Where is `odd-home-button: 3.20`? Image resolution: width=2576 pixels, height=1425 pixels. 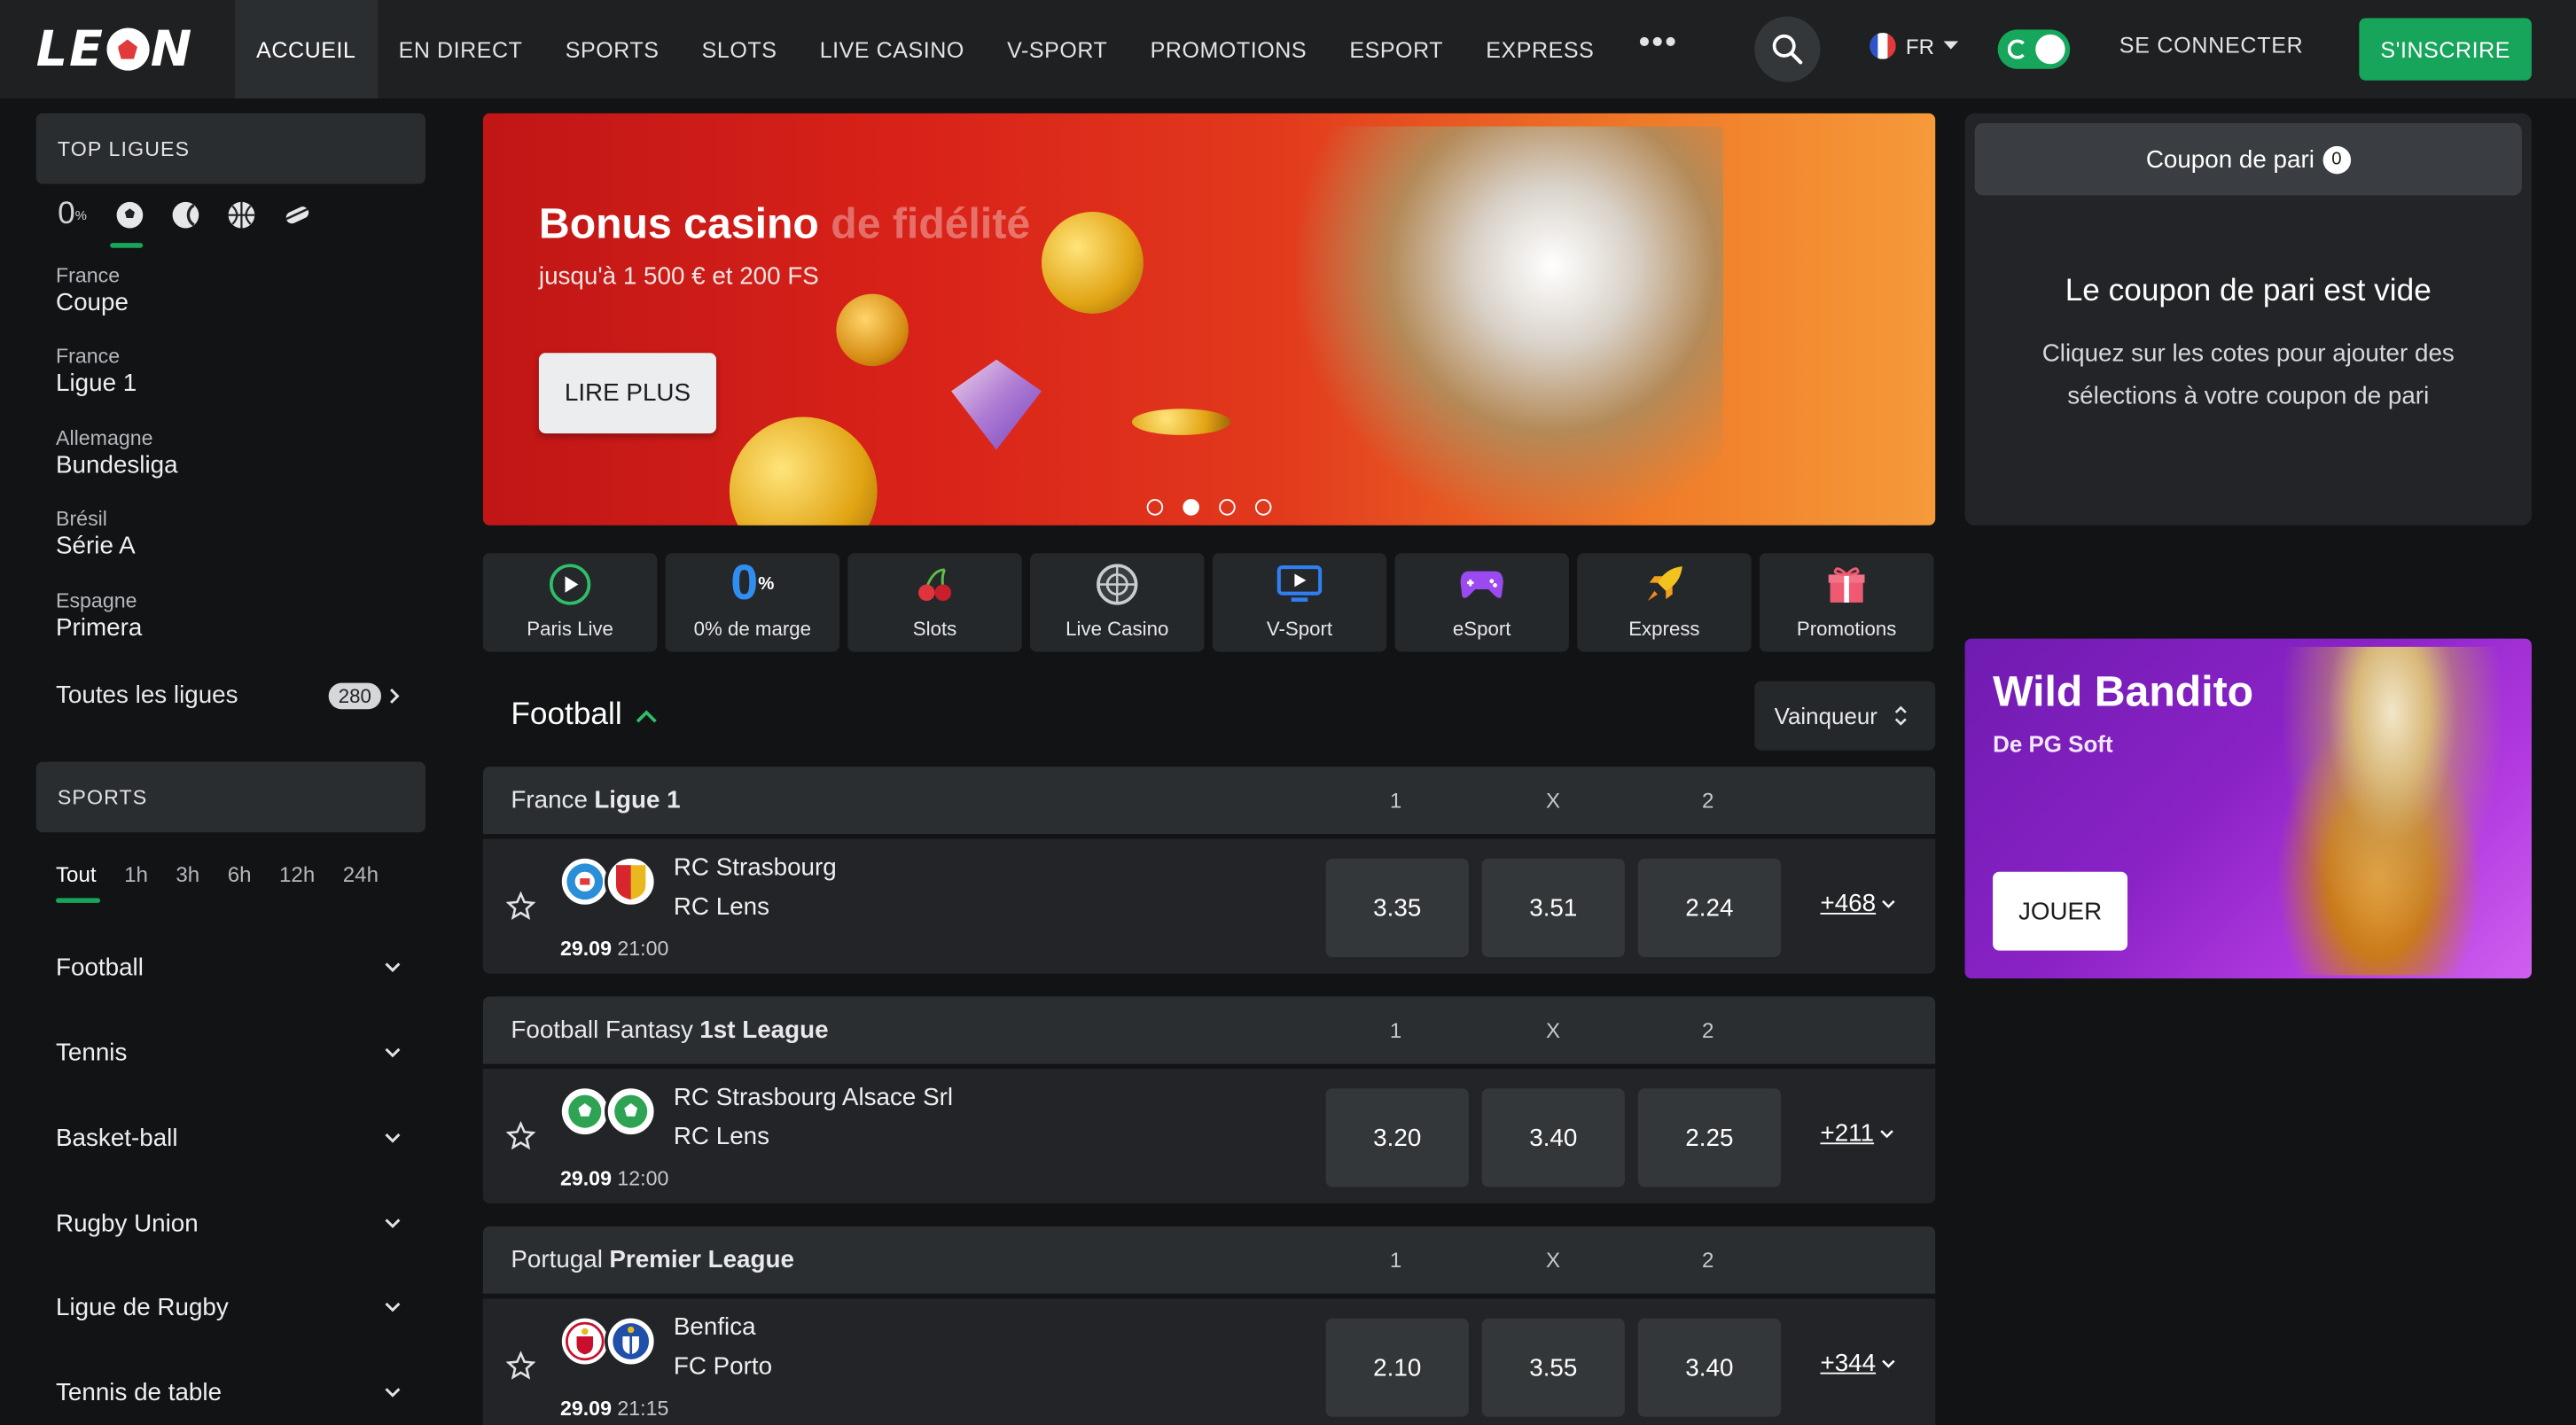
odd-home-button: 3.20 is located at coordinates (1397, 1138).